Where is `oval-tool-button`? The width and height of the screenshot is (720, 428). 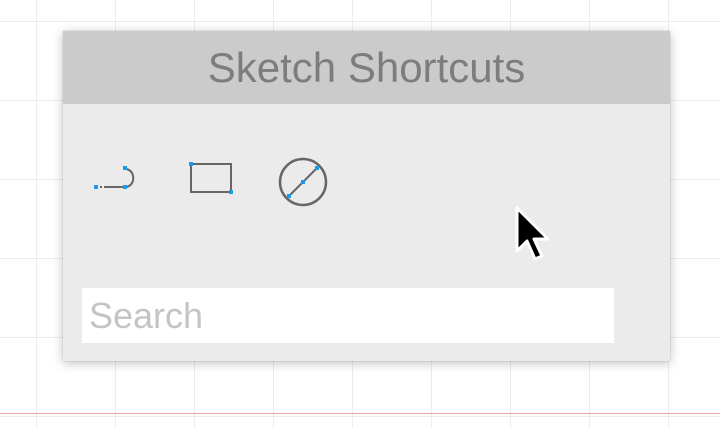 oval-tool-button is located at coordinates (303, 182).